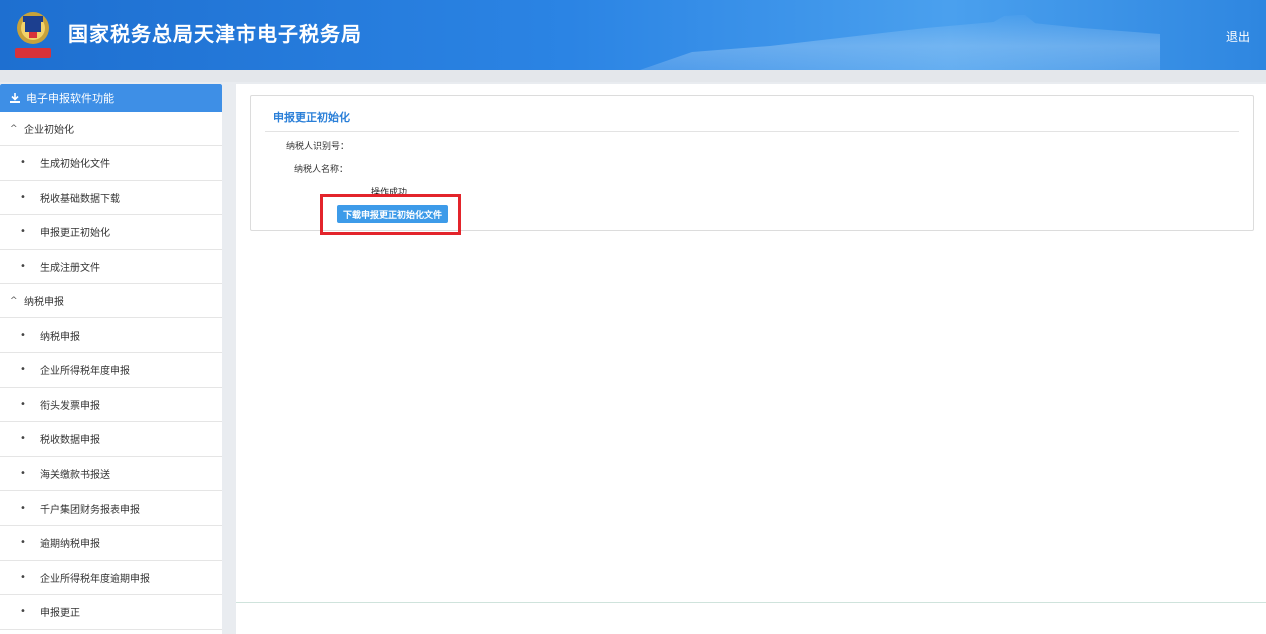 The image size is (1266, 634). I want to click on sidebar-item-generate-registration-file: • 生成注册文件, so click(111, 267).